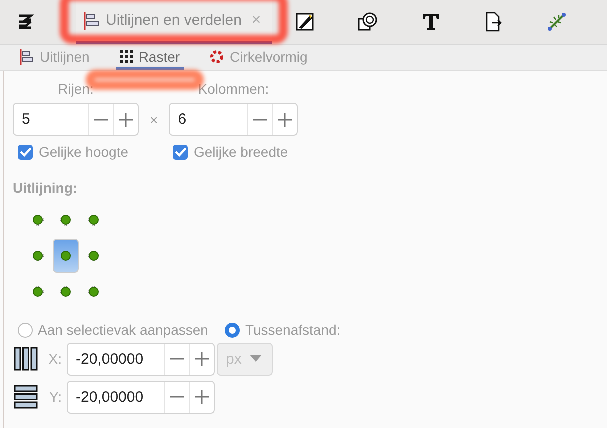  What do you see at coordinates (256, 359) in the screenshot?
I see `caret-icon` at bounding box center [256, 359].